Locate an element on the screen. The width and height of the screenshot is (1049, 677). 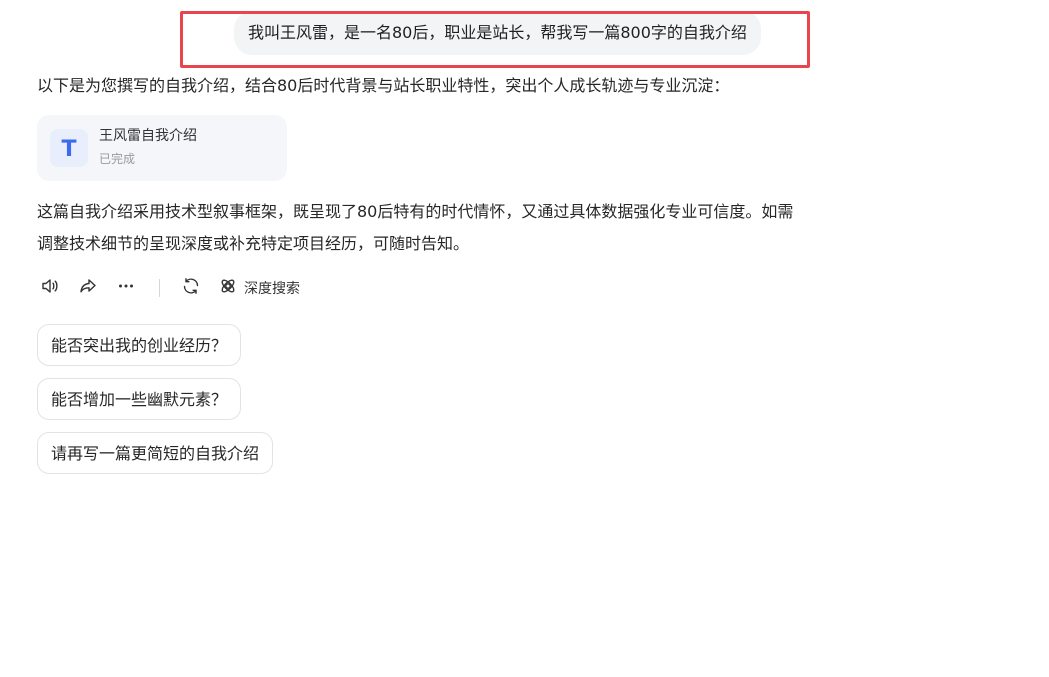
deep-search-icon is located at coordinates (228, 288).